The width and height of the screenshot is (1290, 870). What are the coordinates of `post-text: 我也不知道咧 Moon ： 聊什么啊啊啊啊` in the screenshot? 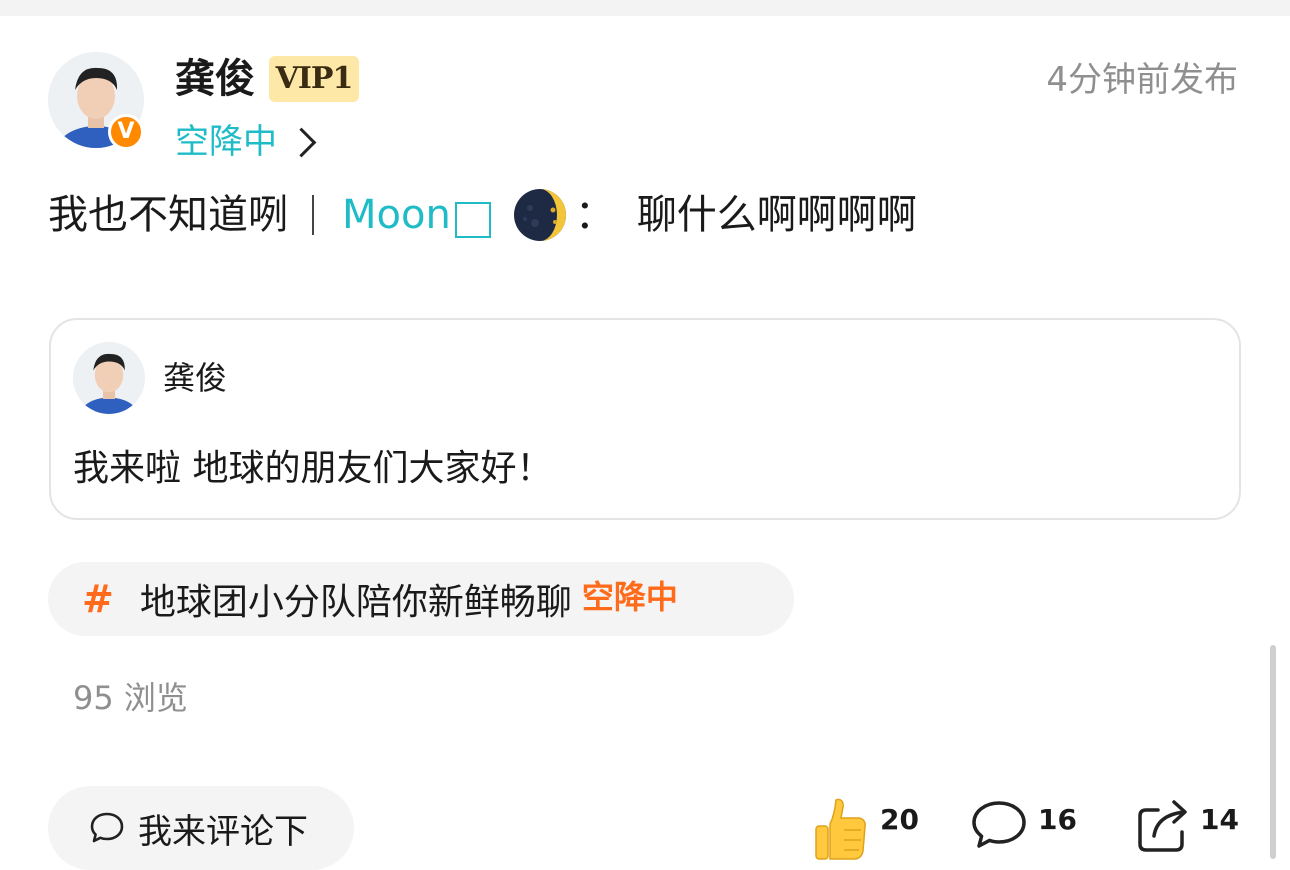 It's located at (482, 215).